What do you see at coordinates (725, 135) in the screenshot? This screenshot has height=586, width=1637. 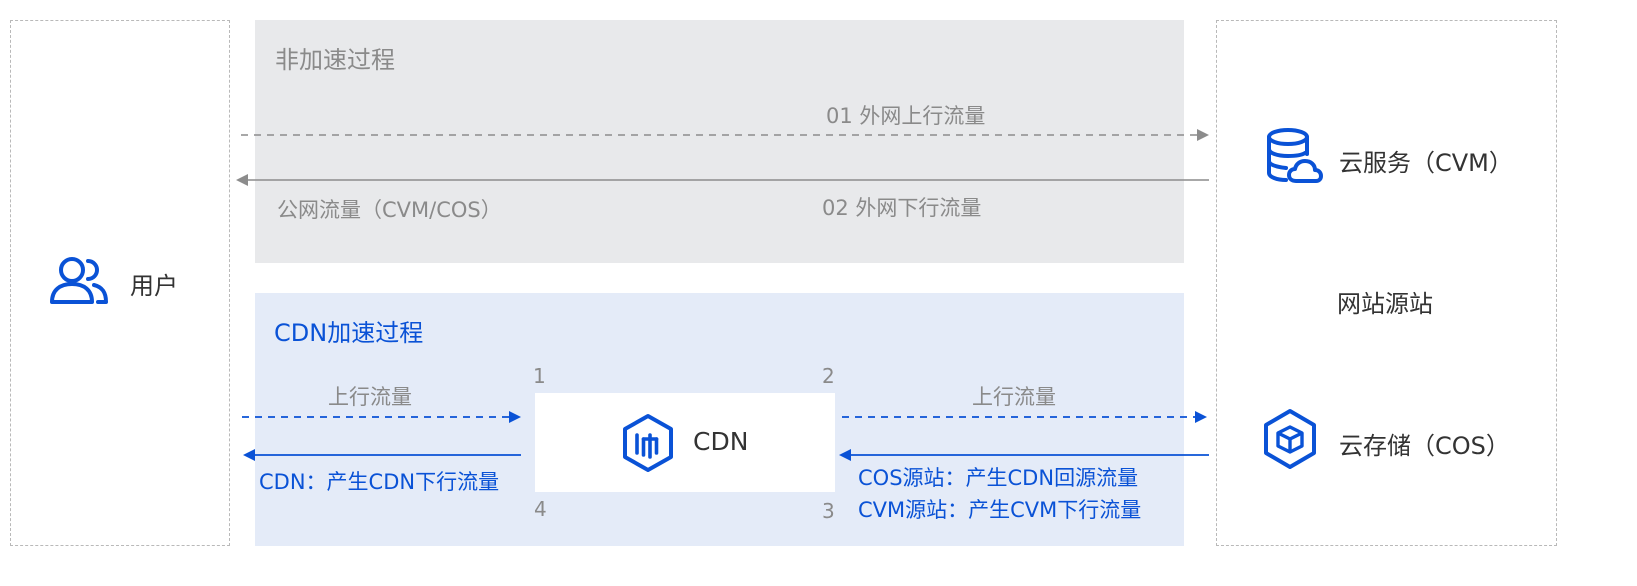 I see `gray-upstream-arrow` at bounding box center [725, 135].